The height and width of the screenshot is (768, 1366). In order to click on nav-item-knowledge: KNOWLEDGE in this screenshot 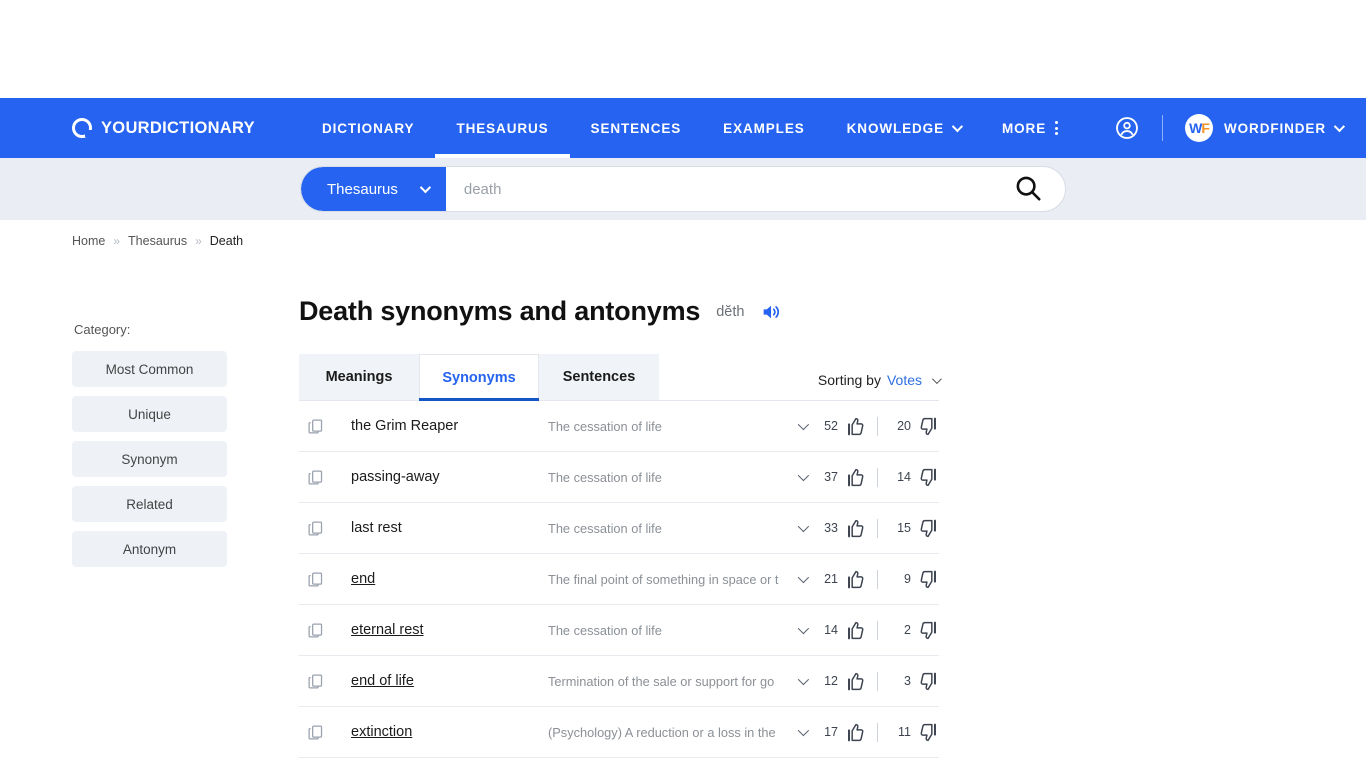, I will do `click(903, 128)`.